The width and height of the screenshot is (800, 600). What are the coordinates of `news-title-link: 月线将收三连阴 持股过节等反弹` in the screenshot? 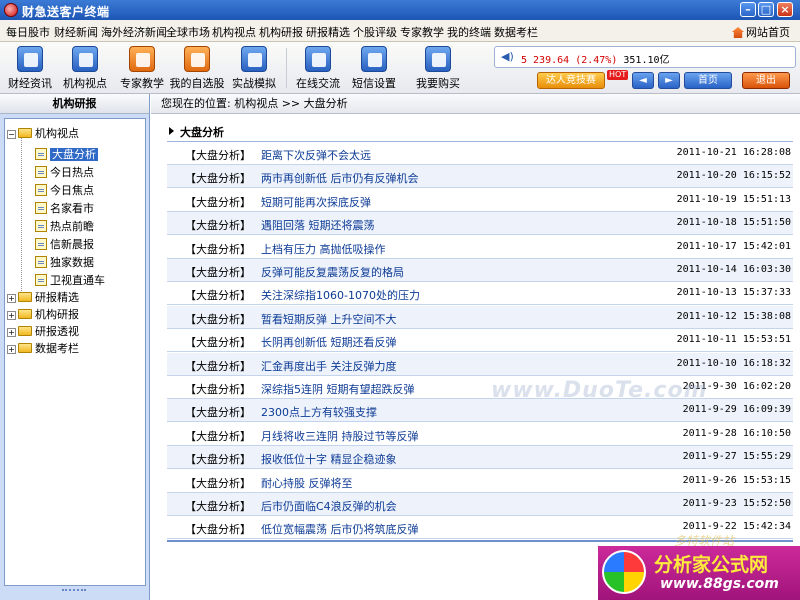 It's located at (340, 436).